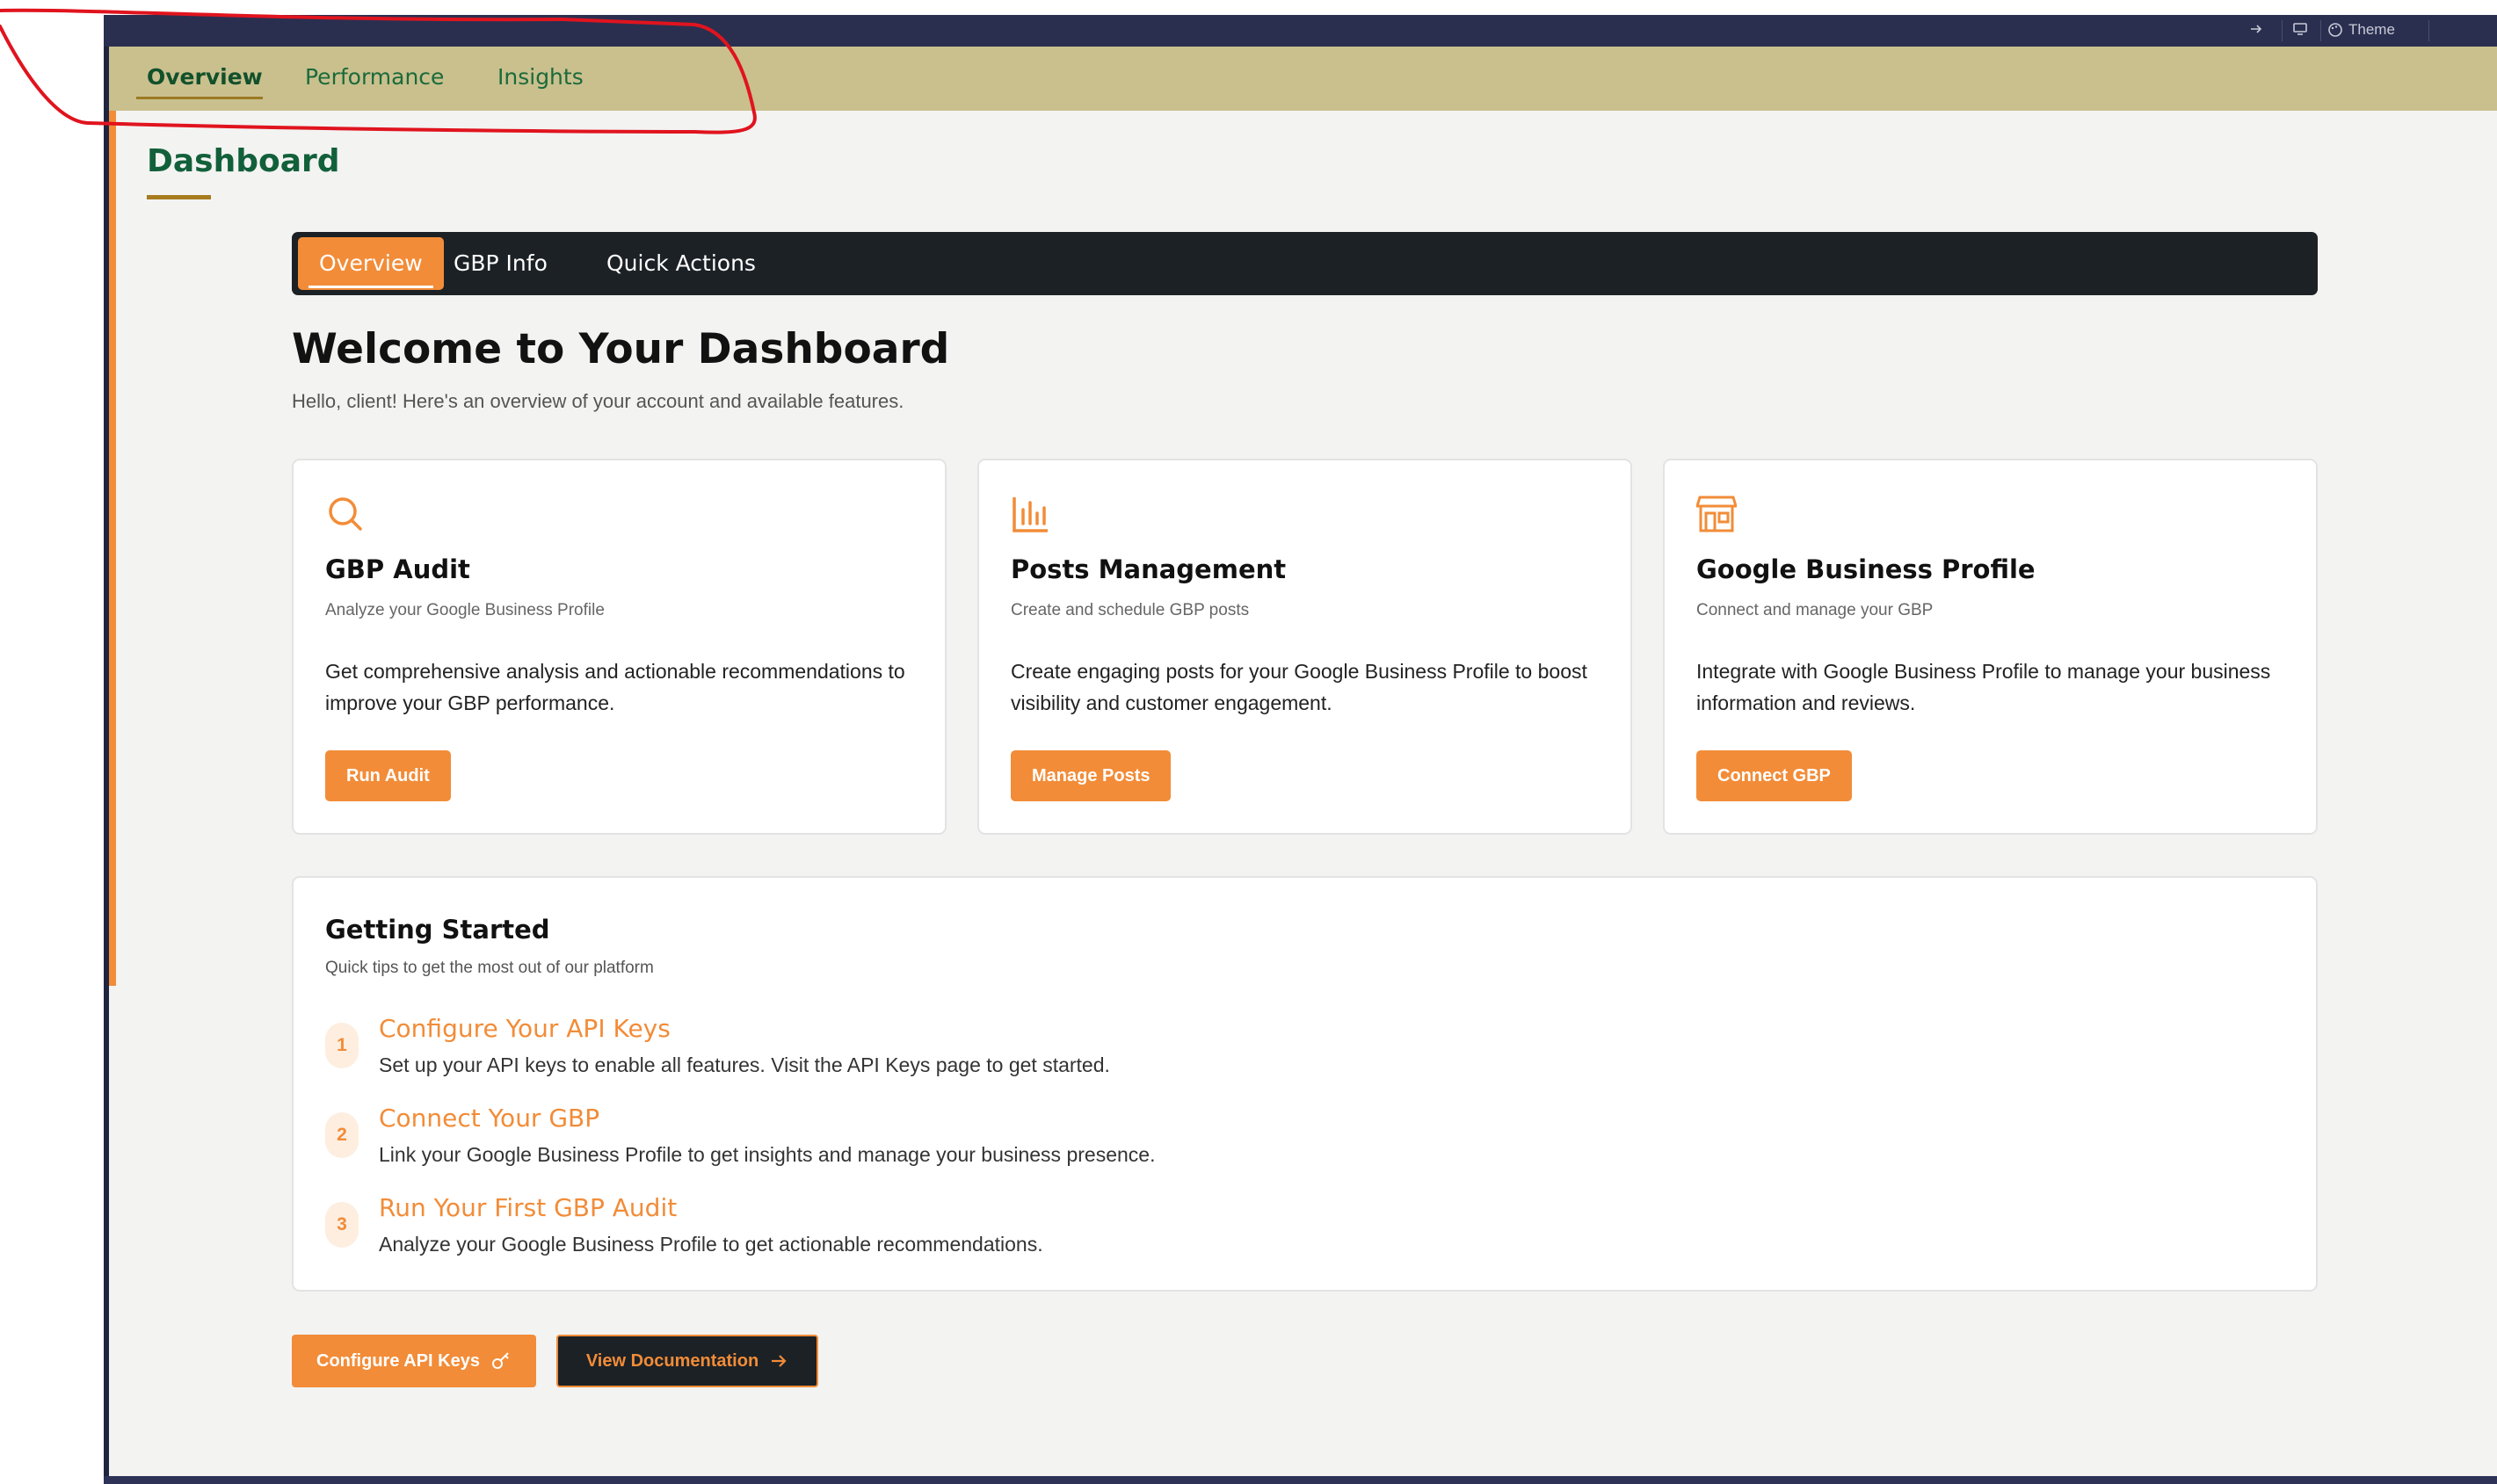  Describe the element at coordinates (388, 776) in the screenshot. I see `run-audit-button: Run Audit` at that location.